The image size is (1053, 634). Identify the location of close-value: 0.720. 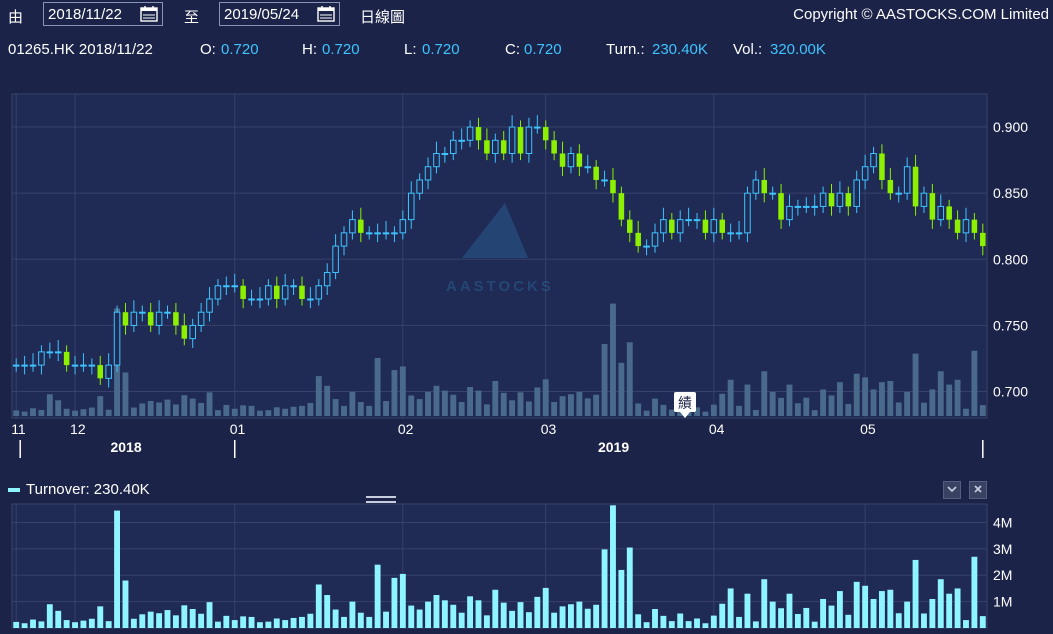
(543, 49).